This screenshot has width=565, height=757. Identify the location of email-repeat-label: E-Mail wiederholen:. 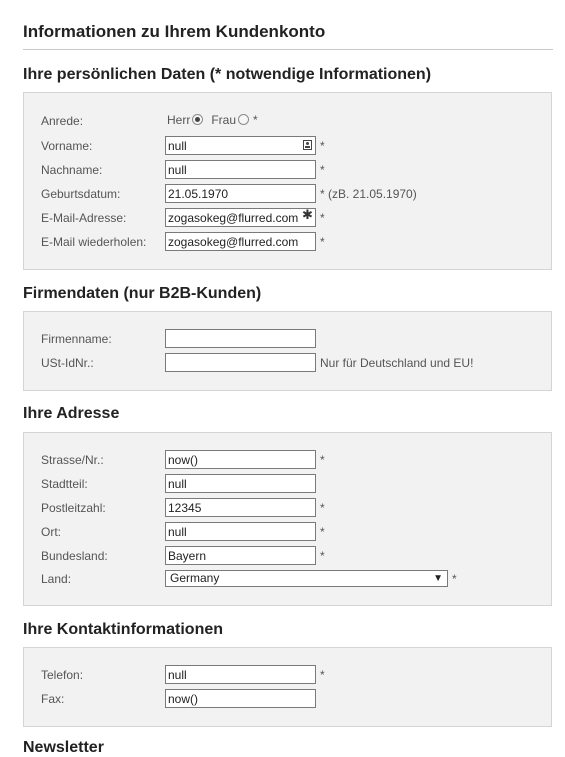
(94, 242).